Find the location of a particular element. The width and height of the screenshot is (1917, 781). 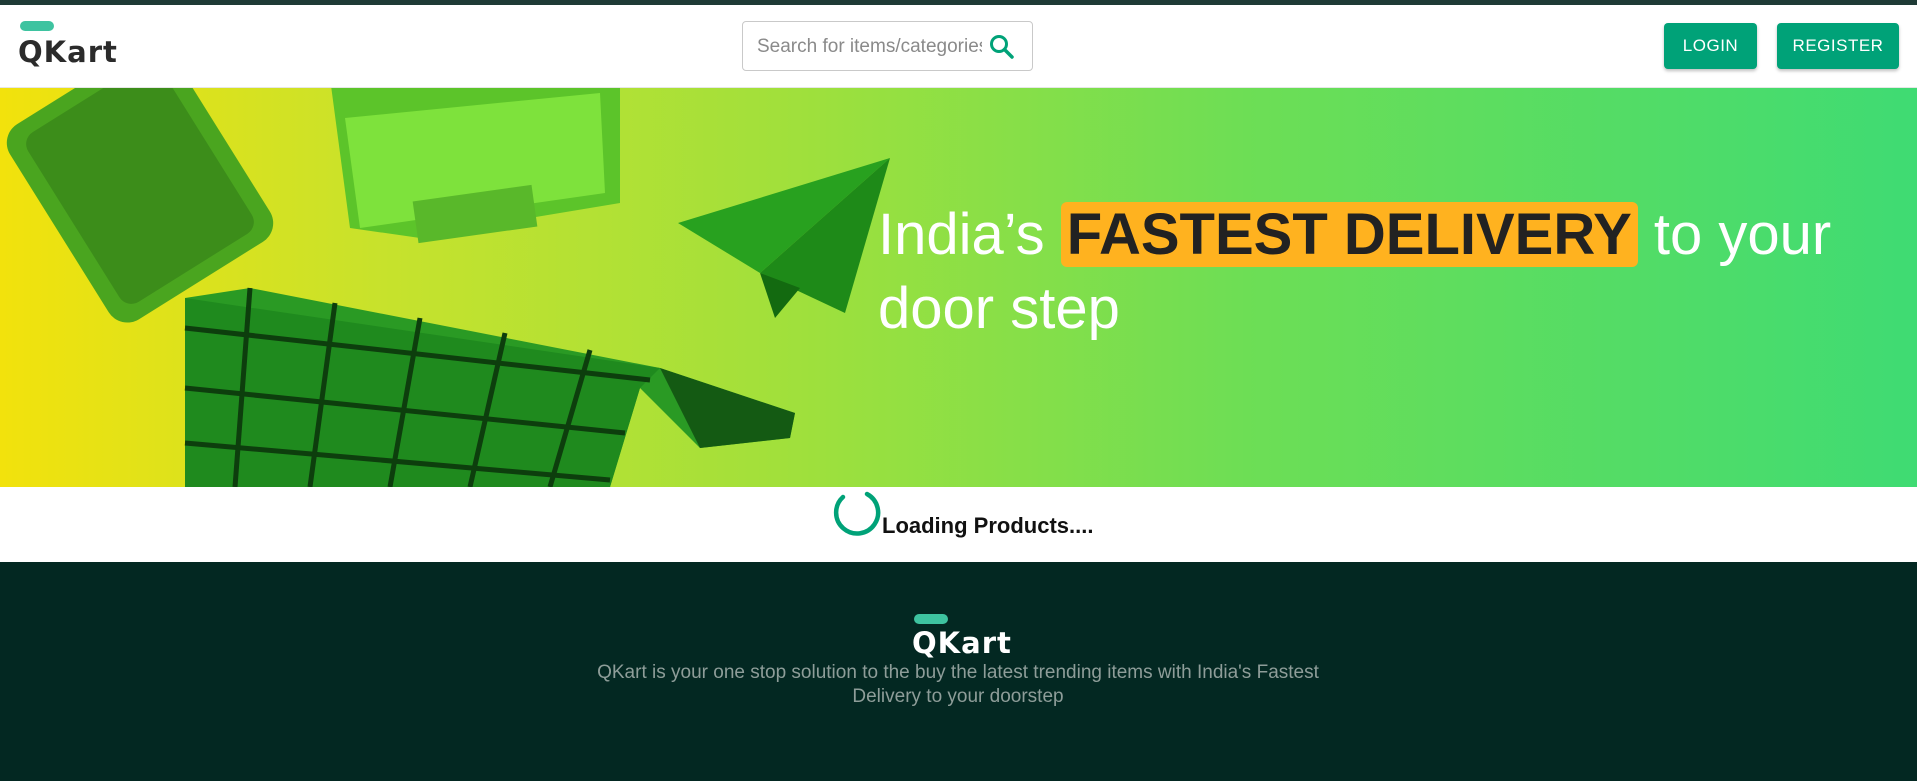

app-header: QKart LOGIN REGISTER is located at coordinates (958, 46).